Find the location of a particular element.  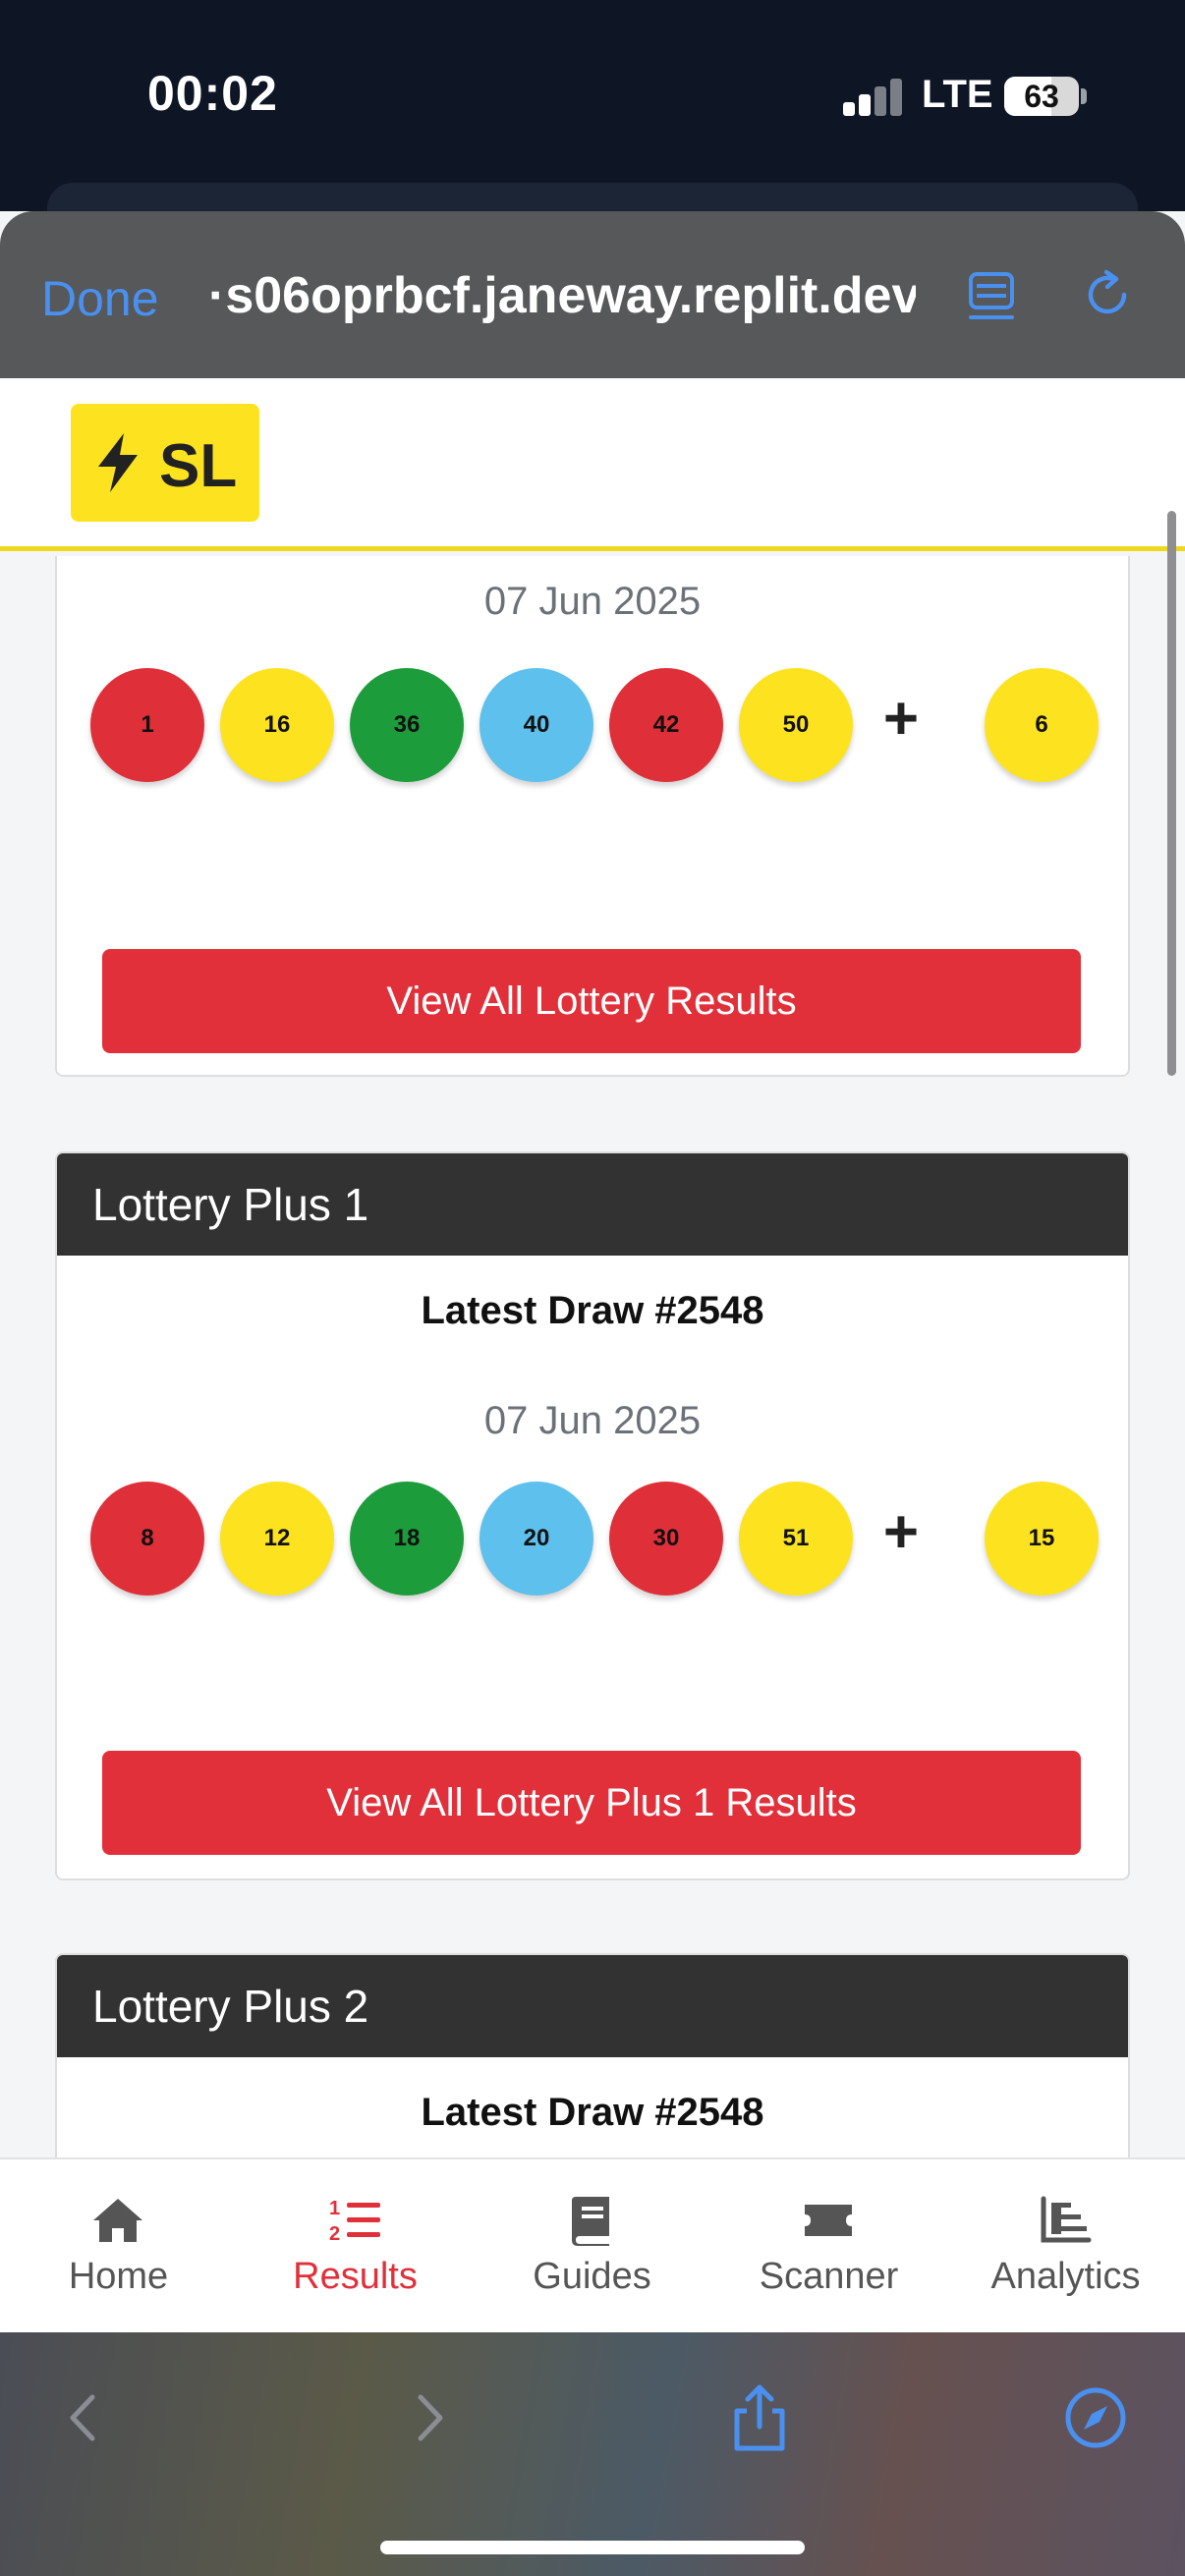

number-ball: 36 is located at coordinates (407, 725).